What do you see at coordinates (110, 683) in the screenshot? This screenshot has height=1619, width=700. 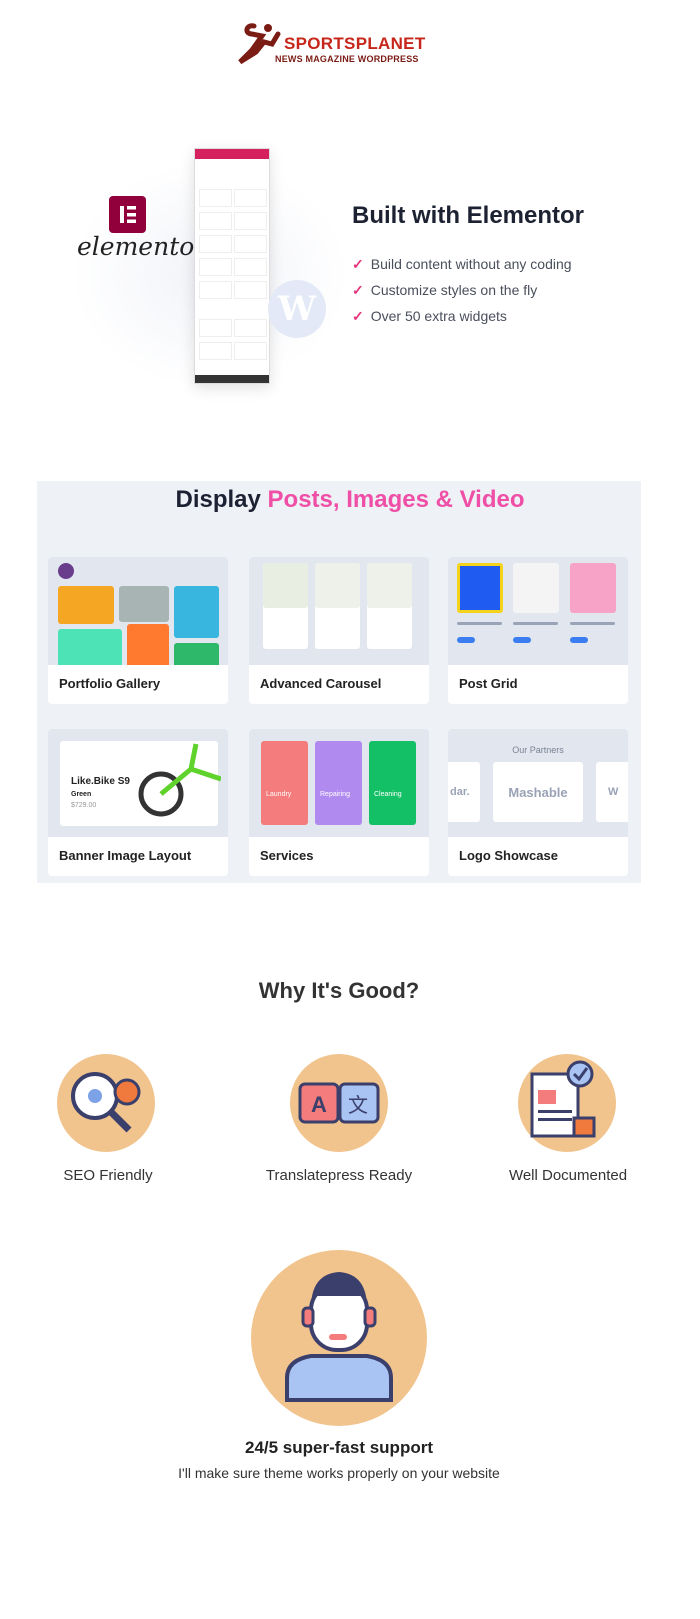 I see `card-label: Portfolio Gallery` at bounding box center [110, 683].